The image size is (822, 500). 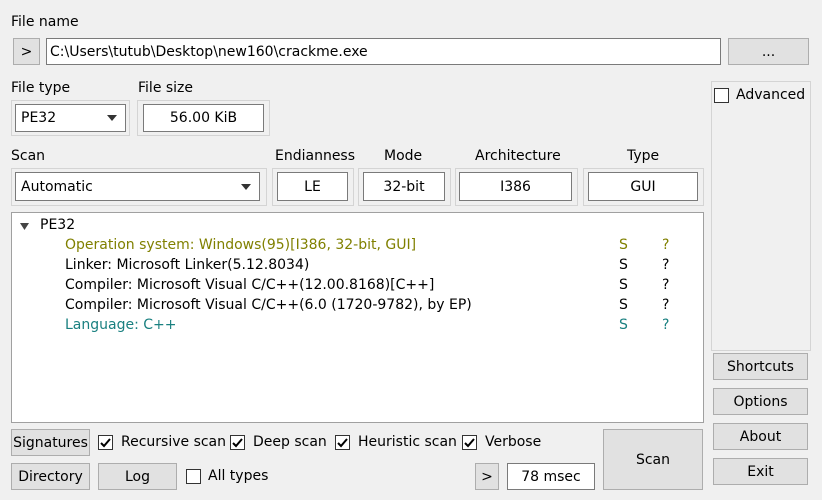 I want to click on tree-expand-icon, so click(x=24, y=226).